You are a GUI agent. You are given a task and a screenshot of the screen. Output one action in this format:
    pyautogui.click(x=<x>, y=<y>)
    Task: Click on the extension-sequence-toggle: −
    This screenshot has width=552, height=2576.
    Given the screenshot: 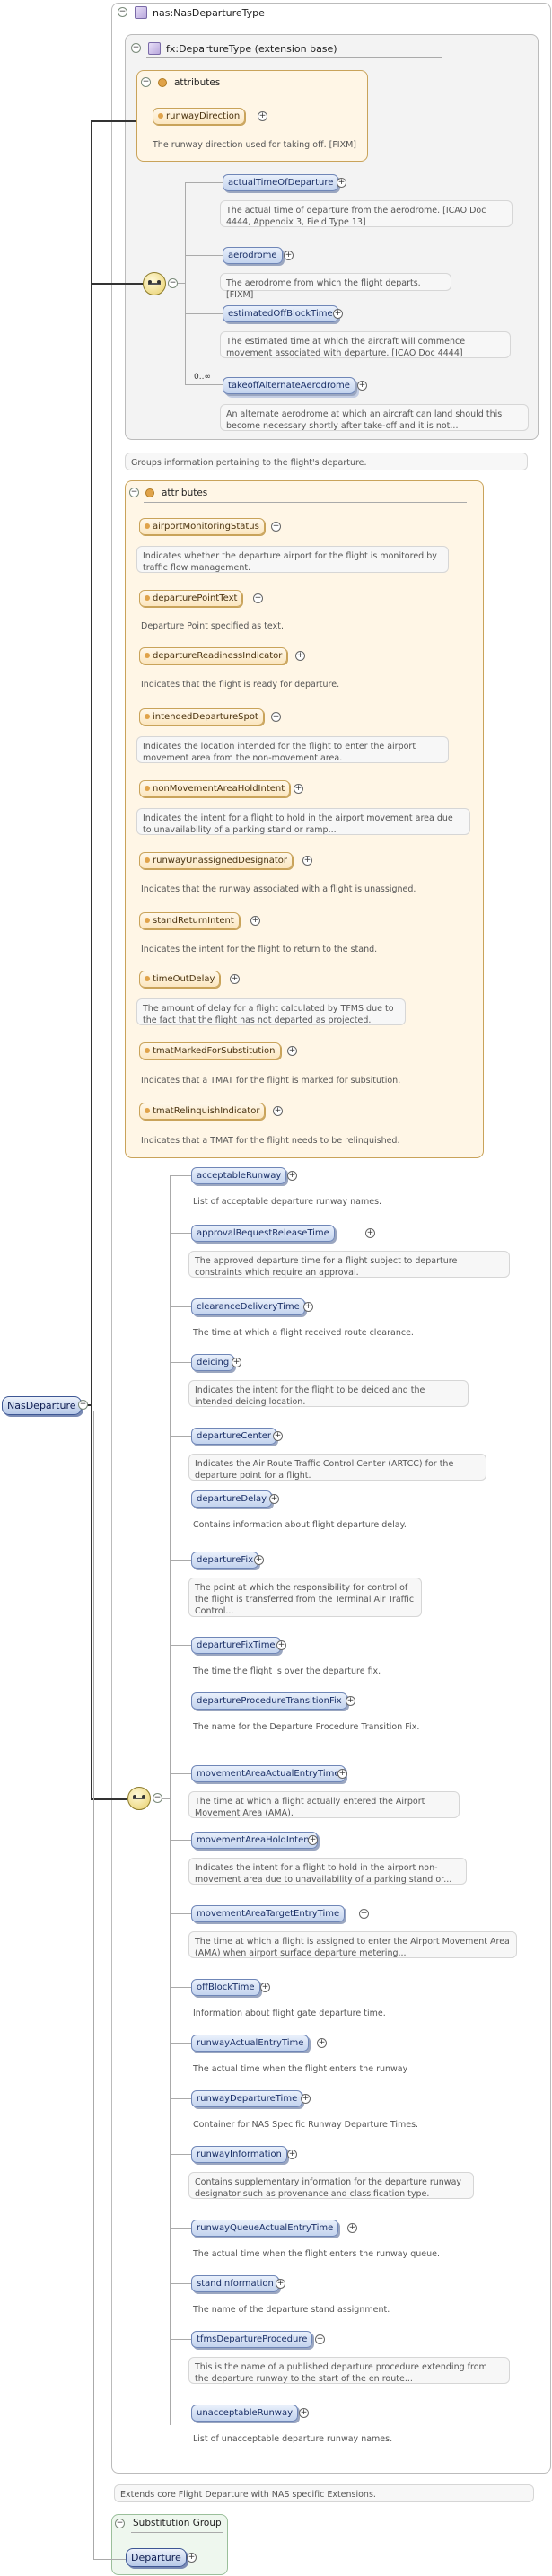 What is the action you would take?
    pyautogui.click(x=173, y=283)
    